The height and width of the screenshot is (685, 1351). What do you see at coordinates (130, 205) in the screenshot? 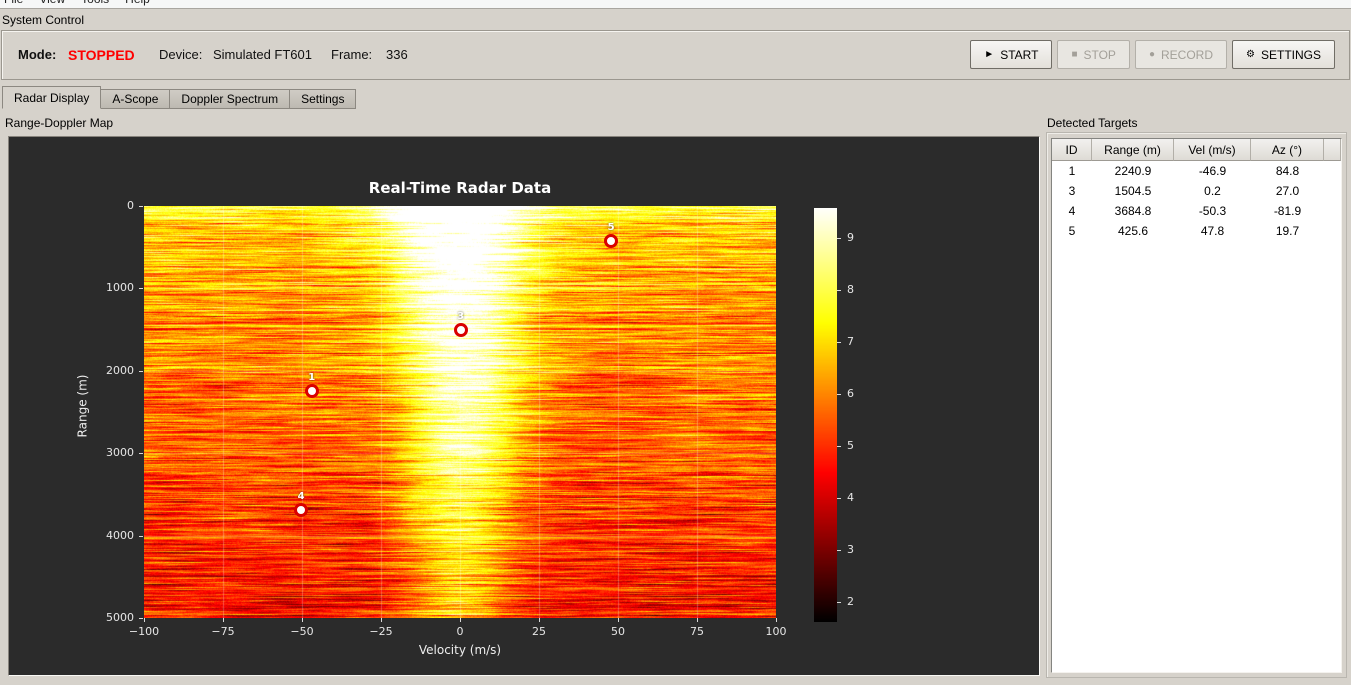
I see `y-tick-label: 0` at bounding box center [130, 205].